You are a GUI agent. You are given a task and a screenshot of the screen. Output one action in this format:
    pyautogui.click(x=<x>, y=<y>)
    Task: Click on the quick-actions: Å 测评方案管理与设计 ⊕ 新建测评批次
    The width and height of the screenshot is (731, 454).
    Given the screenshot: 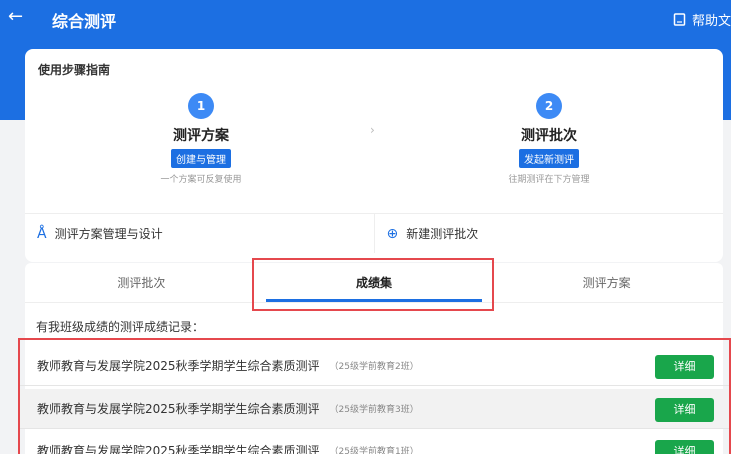 What is the action you would take?
    pyautogui.click(x=374, y=233)
    